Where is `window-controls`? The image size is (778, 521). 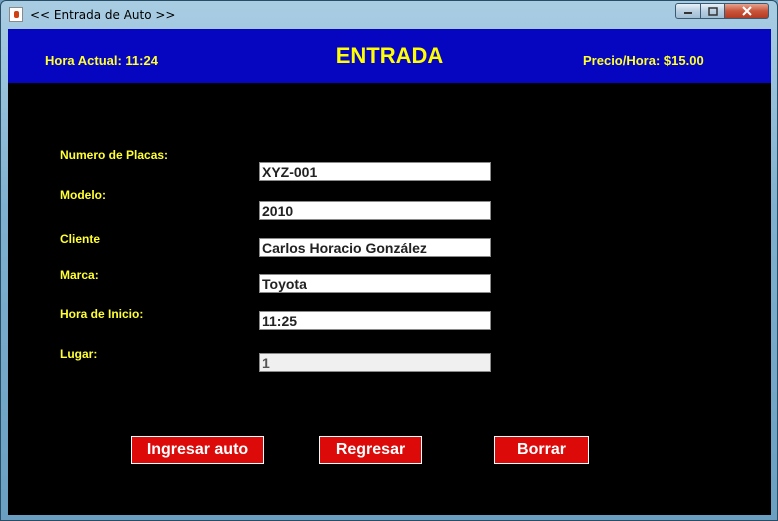 window-controls is located at coordinates (722, 12).